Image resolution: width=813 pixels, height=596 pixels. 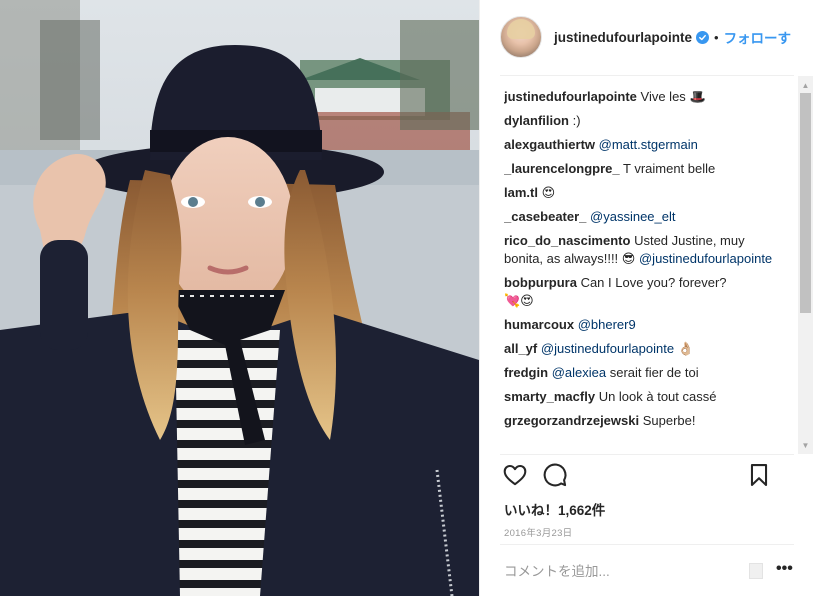 I want to click on comment-username: grzegorzandrzejewski, so click(x=571, y=420).